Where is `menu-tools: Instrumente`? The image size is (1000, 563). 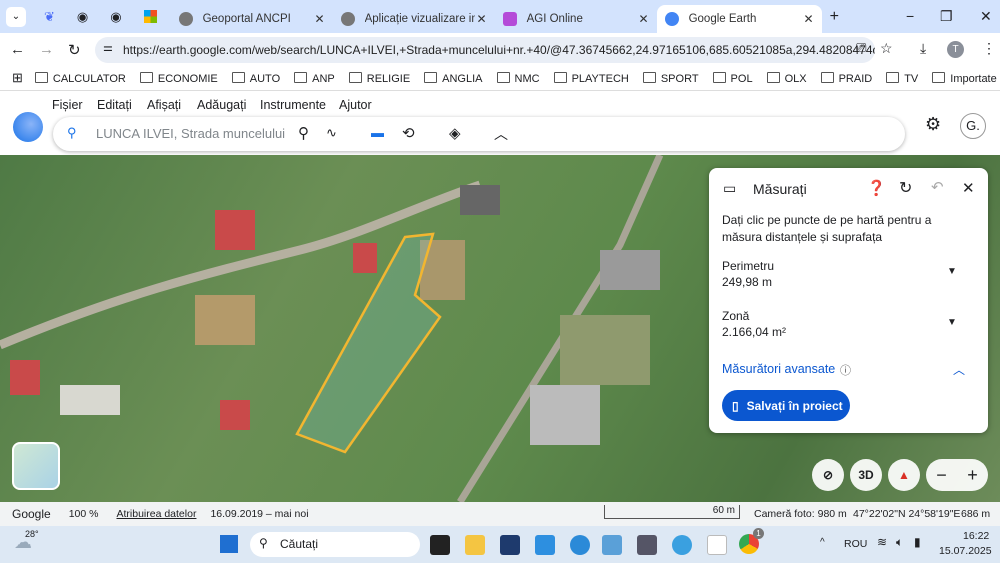 menu-tools: Instrumente is located at coordinates (293, 105).